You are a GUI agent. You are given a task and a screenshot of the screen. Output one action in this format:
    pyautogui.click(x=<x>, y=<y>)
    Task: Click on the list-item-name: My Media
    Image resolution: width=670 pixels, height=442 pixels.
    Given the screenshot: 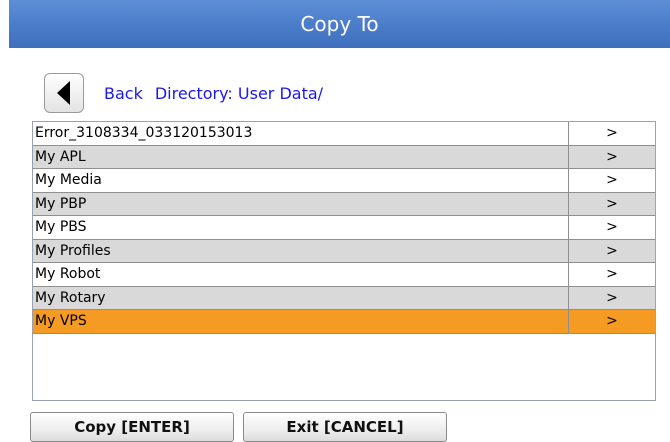 What is the action you would take?
    pyautogui.click(x=301, y=180)
    